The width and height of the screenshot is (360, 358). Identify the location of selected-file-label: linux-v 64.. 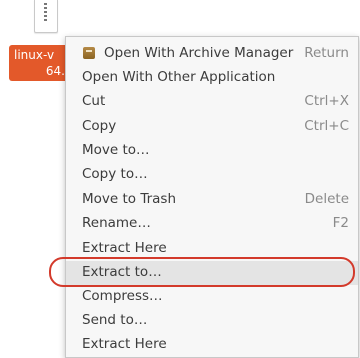
(39, 63).